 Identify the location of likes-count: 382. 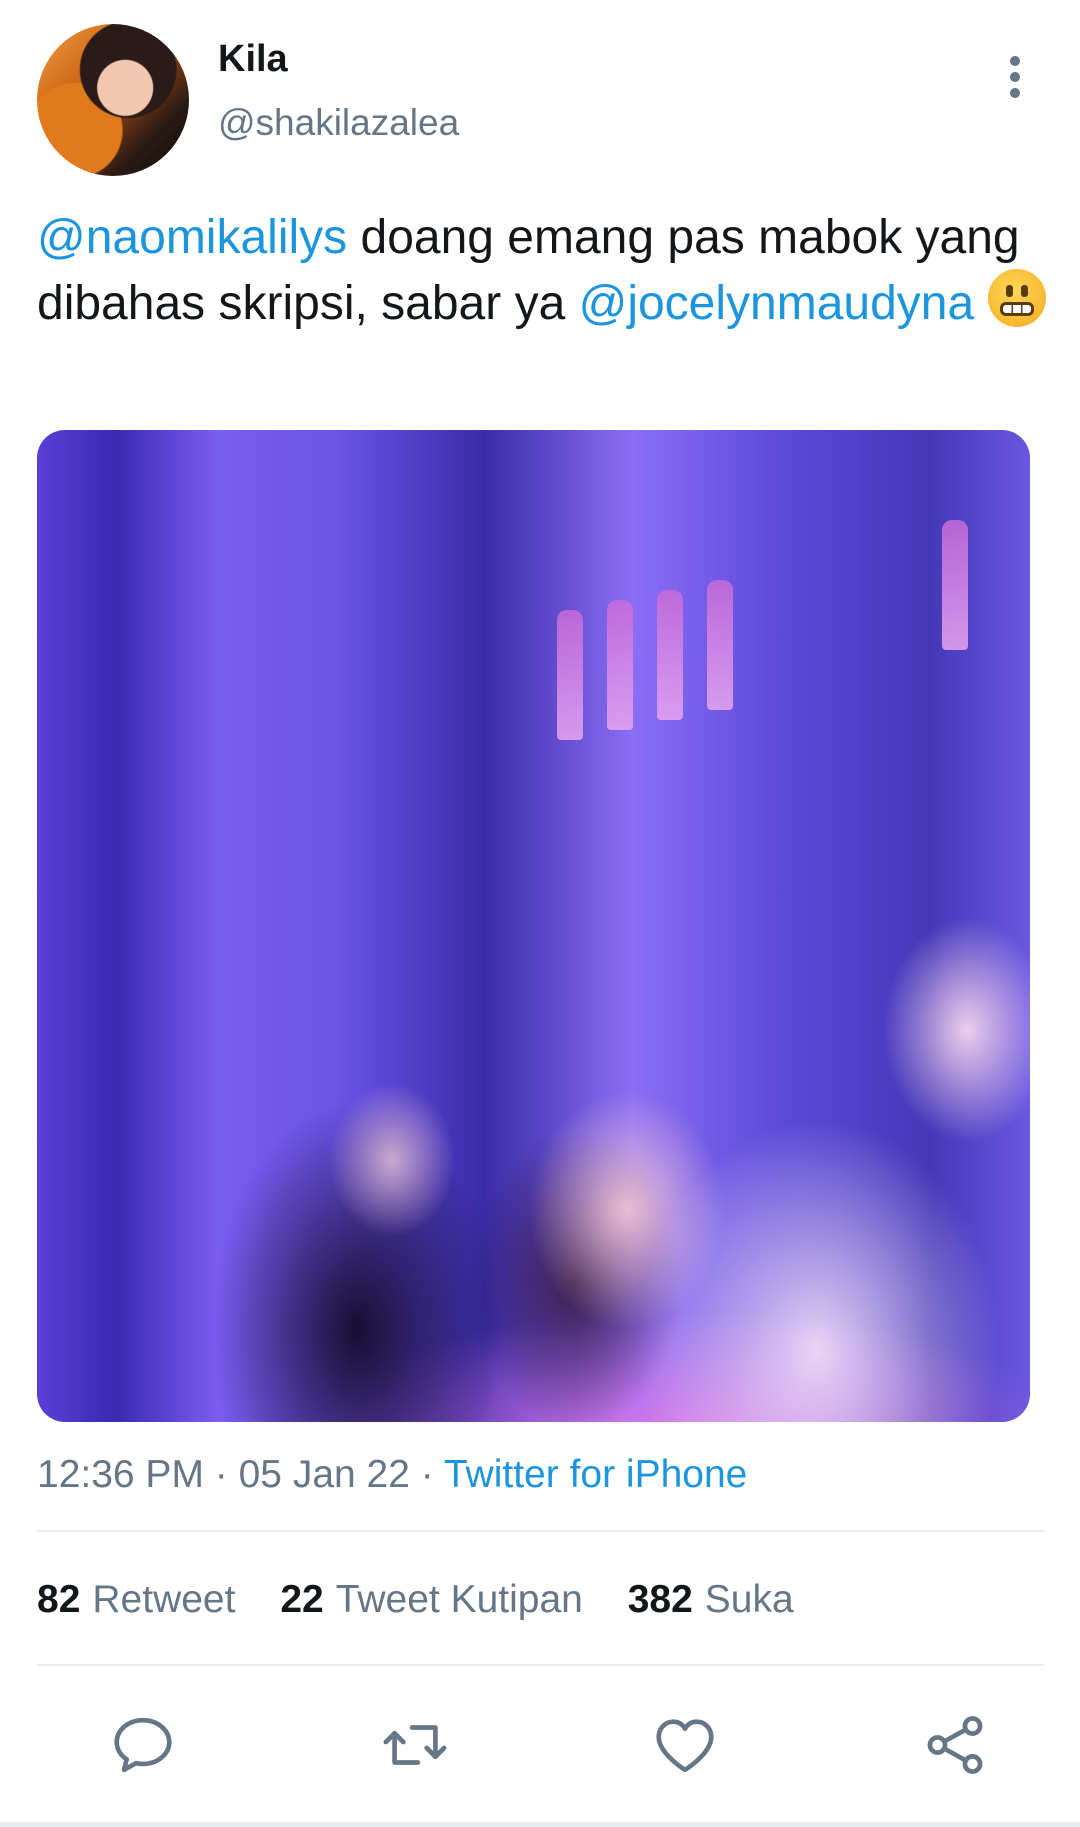
(660, 1599).